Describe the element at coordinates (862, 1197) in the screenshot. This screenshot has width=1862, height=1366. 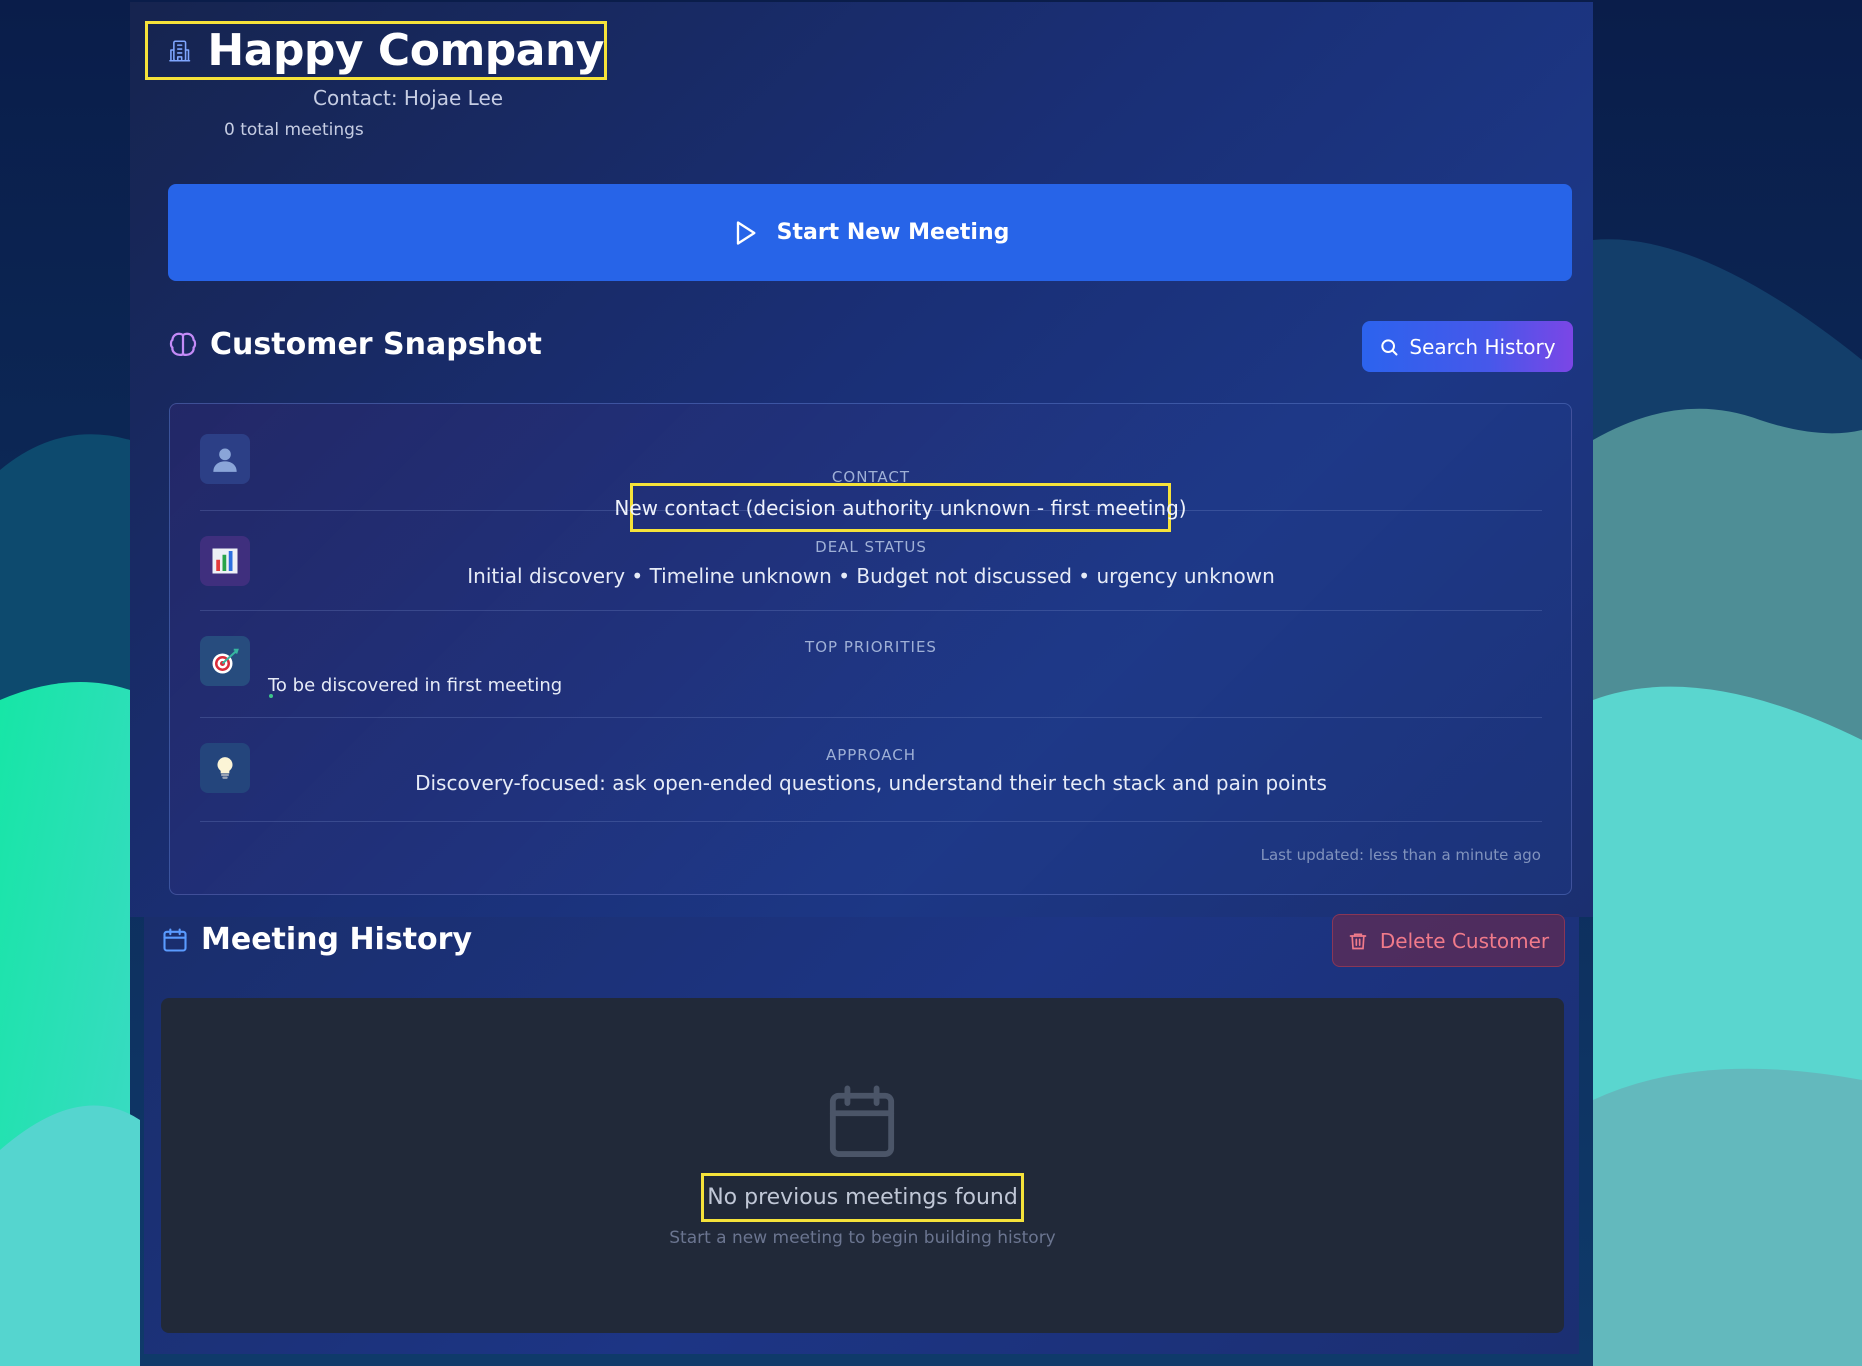
I see `no-meetings-message: No previous meetings found` at that location.